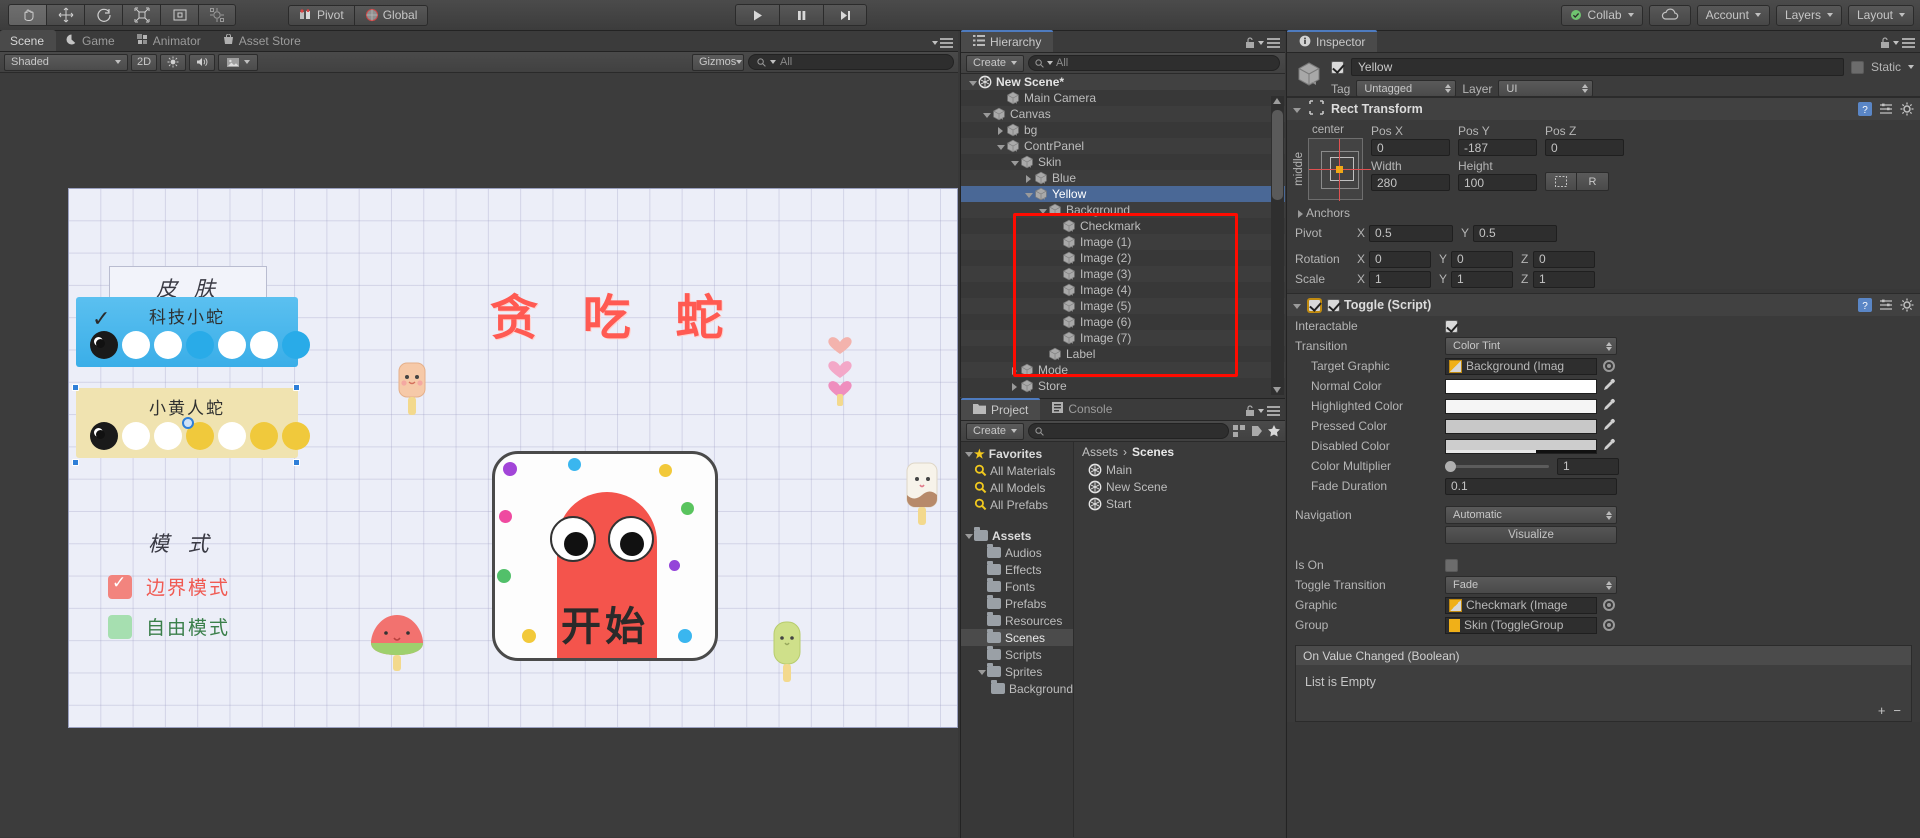  I want to click on cloud-button, so click(1669, 15).